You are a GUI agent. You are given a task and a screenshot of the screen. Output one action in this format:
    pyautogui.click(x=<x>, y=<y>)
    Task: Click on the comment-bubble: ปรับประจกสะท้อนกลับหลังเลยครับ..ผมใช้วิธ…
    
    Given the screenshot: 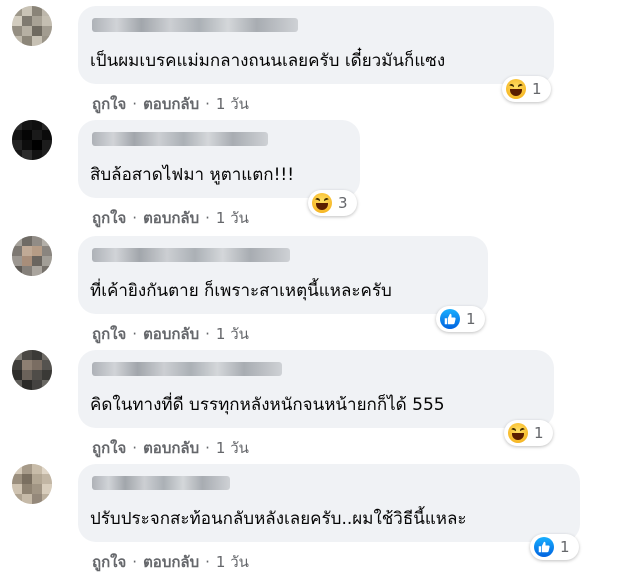 What is the action you would take?
    pyautogui.click(x=329, y=503)
    